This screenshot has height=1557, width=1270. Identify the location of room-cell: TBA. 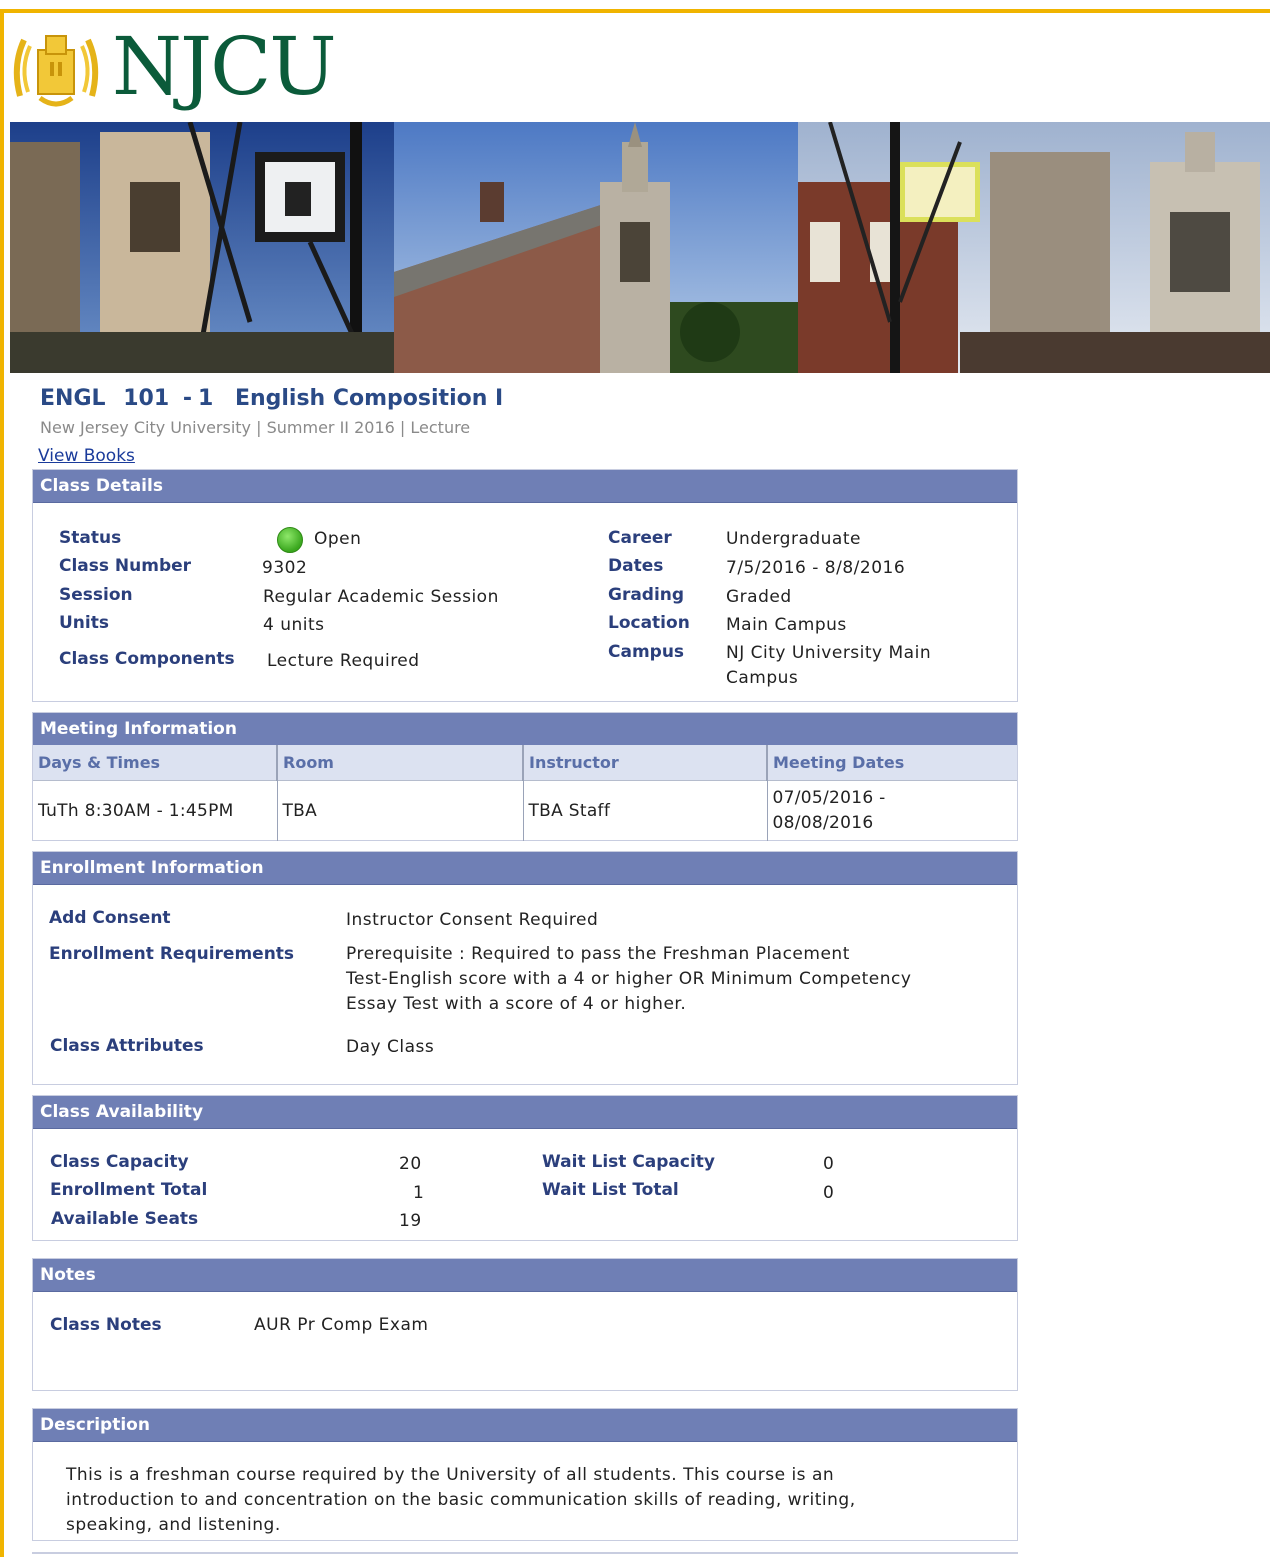
(400, 810).